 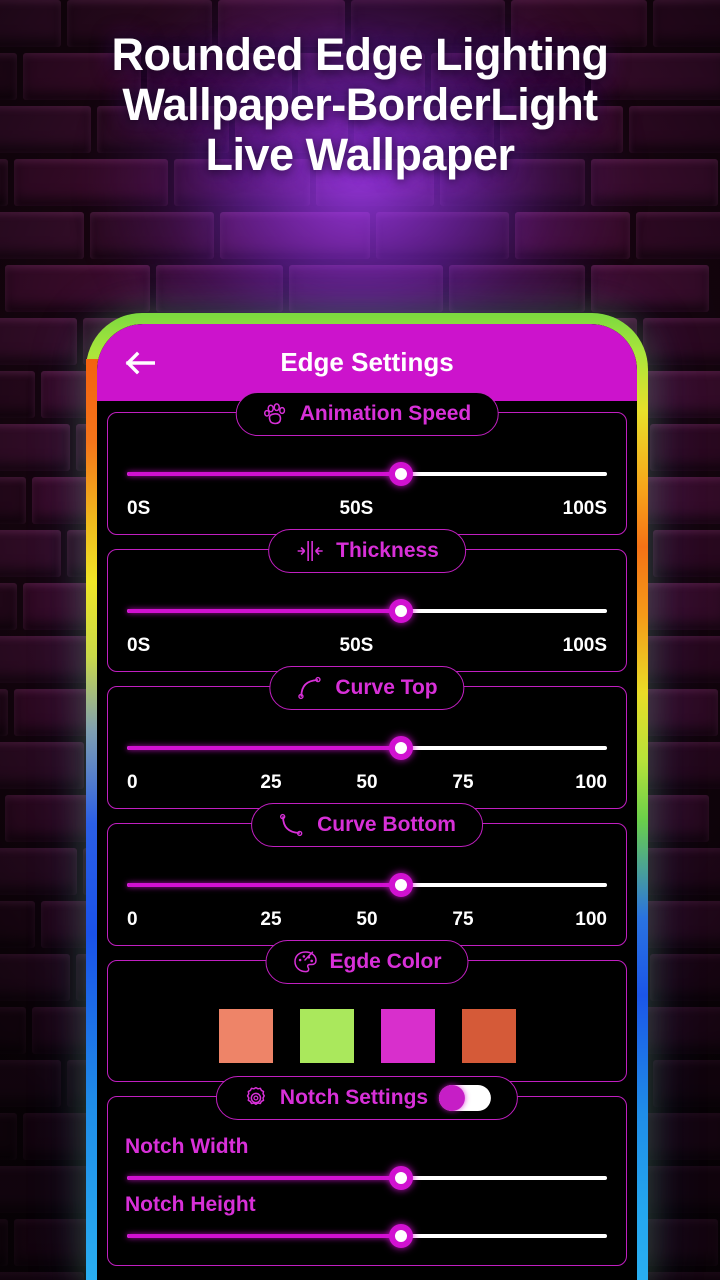 I want to click on chip-animation-speed: Animation Speed, so click(x=367, y=414).